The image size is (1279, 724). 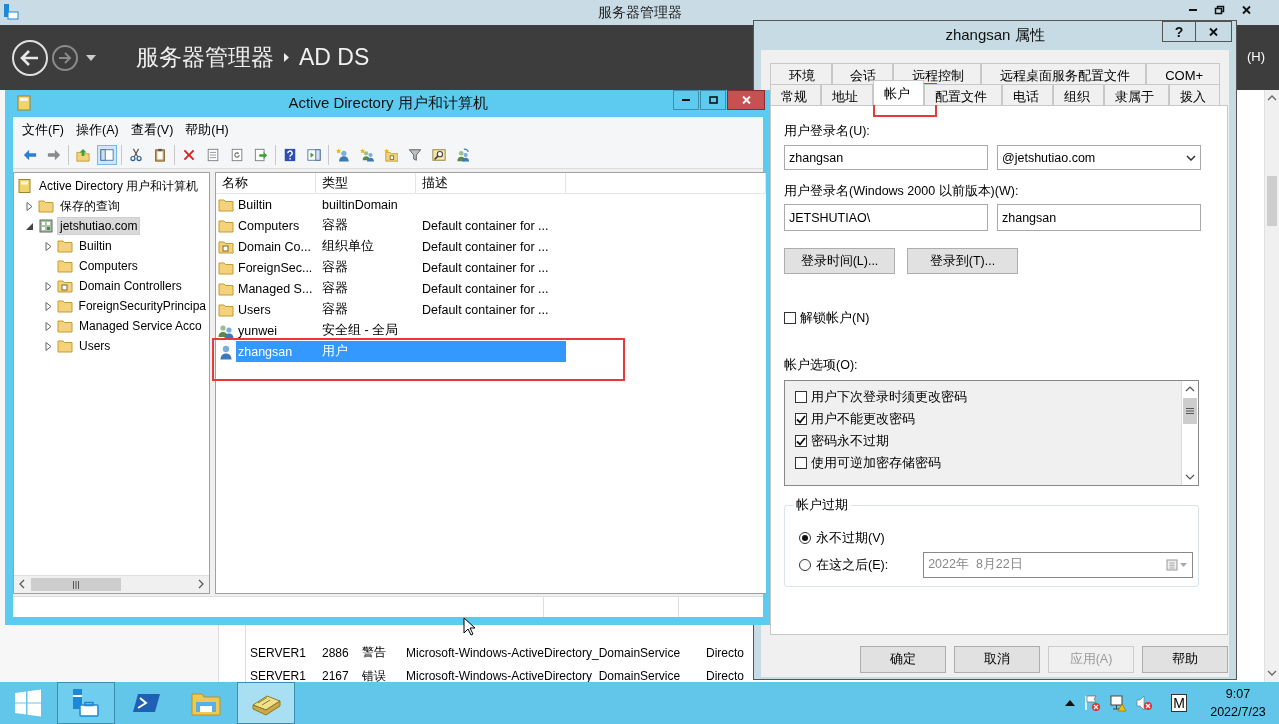 What do you see at coordinates (1177, 564) in the screenshot?
I see `calendar-icon` at bounding box center [1177, 564].